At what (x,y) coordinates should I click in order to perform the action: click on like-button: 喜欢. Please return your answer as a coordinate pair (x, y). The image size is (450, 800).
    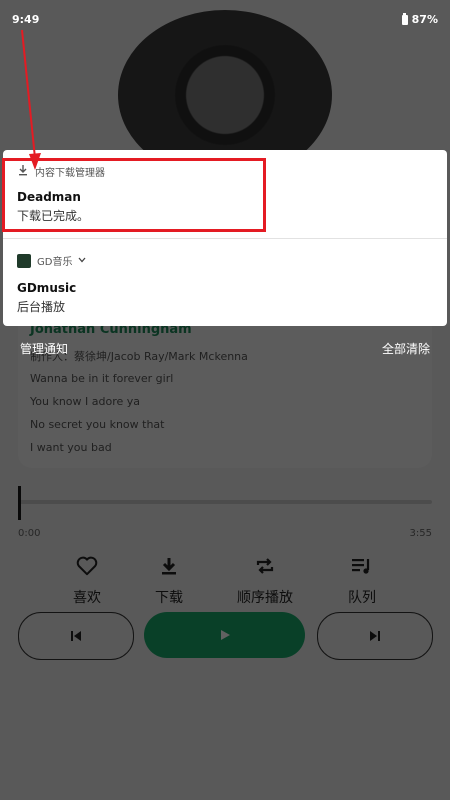
    Looking at the image, I should click on (87, 581).